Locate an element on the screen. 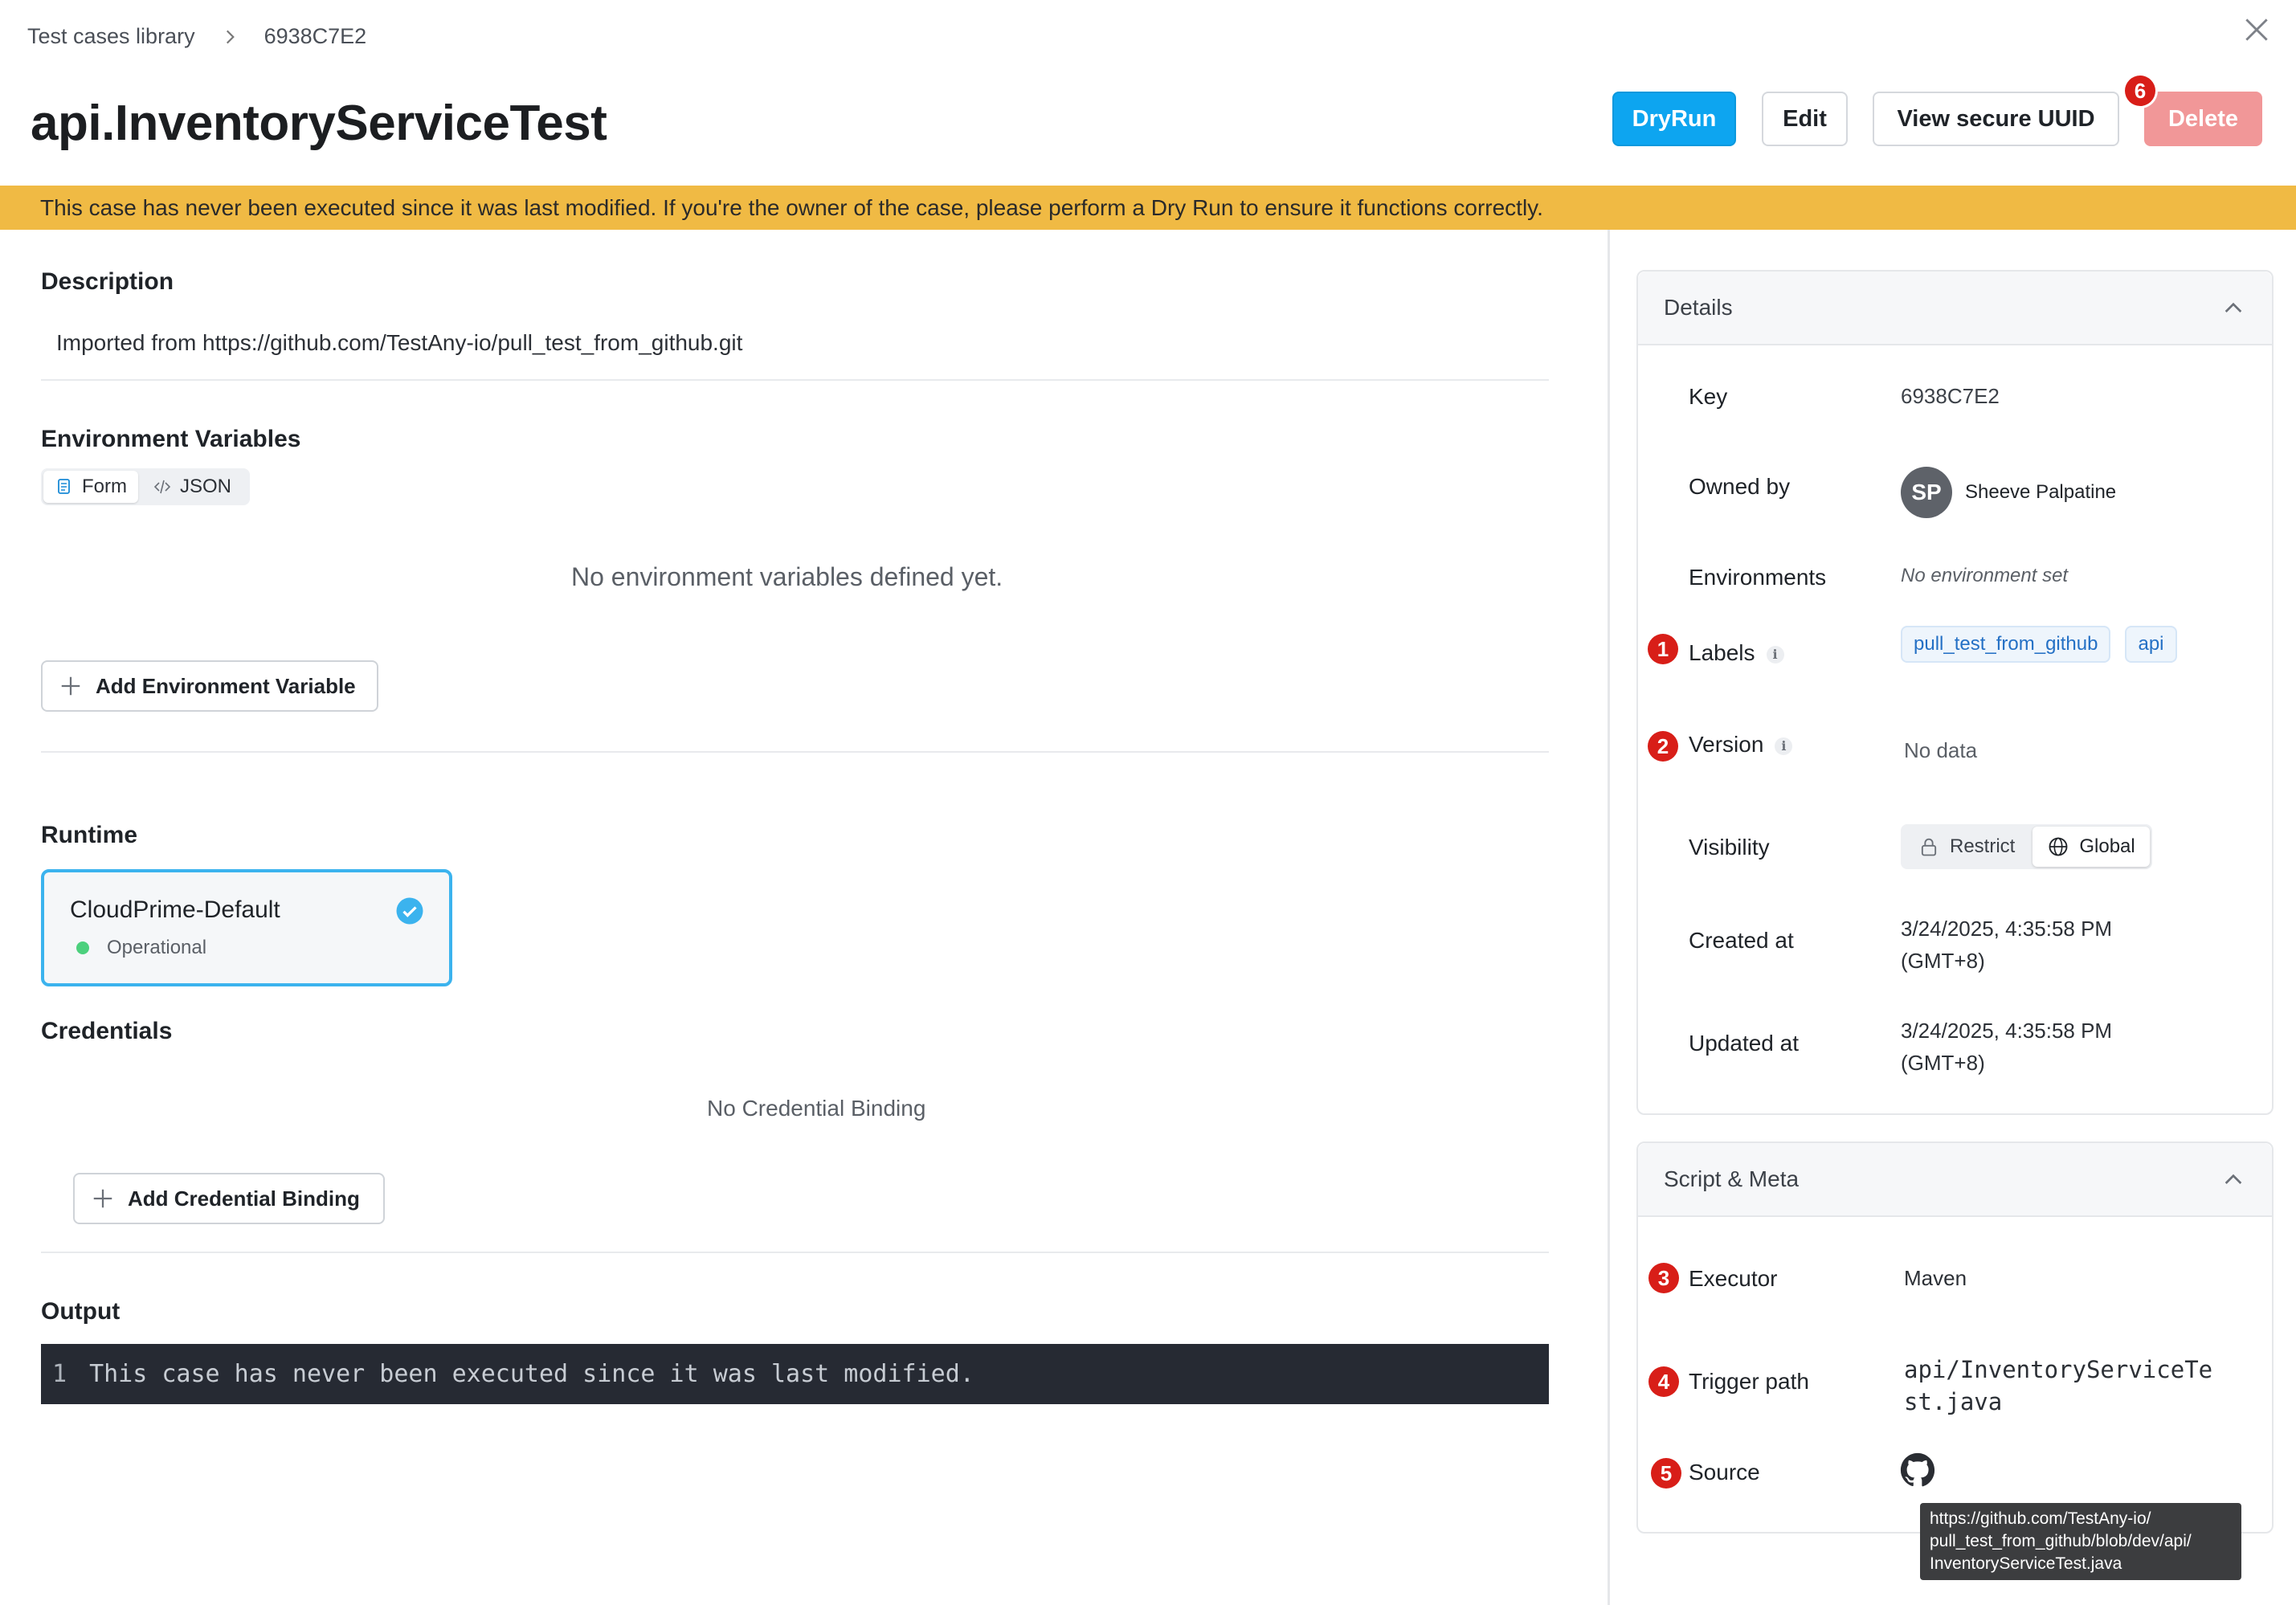 The image size is (2296, 1605). tab-json-label: JSON is located at coordinates (206, 487).